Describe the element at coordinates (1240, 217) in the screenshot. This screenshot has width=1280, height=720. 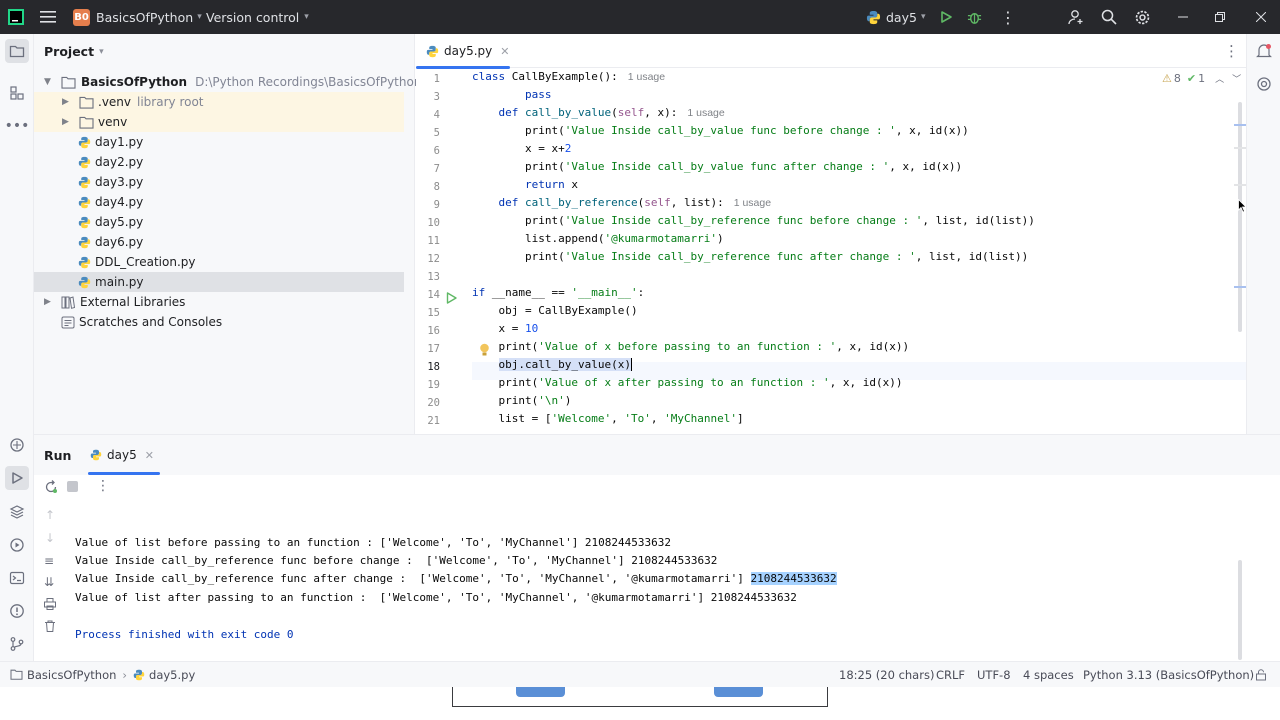
I see `editor-scrollbar` at that location.